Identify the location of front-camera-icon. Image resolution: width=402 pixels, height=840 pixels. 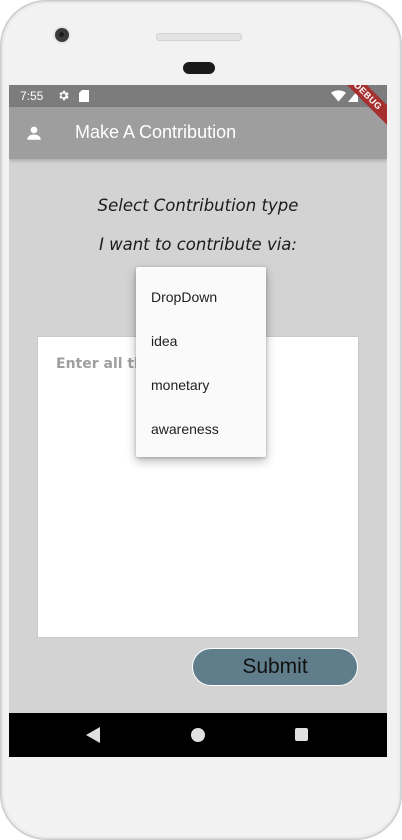
(62, 35).